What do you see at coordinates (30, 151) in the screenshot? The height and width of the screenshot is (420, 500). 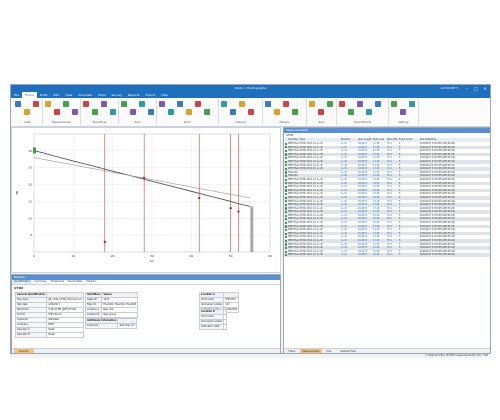 I see `y-tick-label: 30` at bounding box center [30, 151].